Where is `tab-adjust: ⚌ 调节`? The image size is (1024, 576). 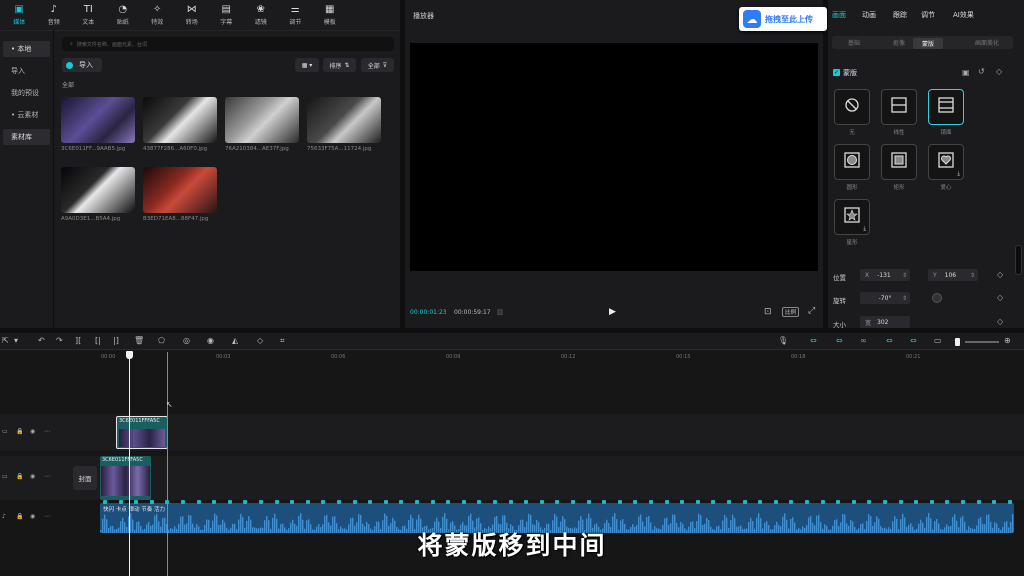 tab-adjust: ⚌ 调节 is located at coordinates (295, 15).